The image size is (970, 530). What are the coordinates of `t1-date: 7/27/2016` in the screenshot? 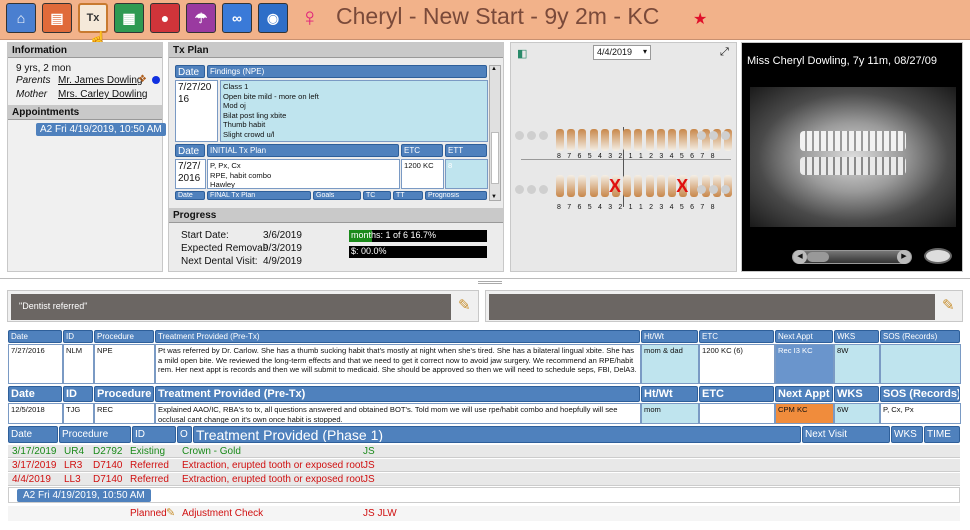 It's located at (35, 364).